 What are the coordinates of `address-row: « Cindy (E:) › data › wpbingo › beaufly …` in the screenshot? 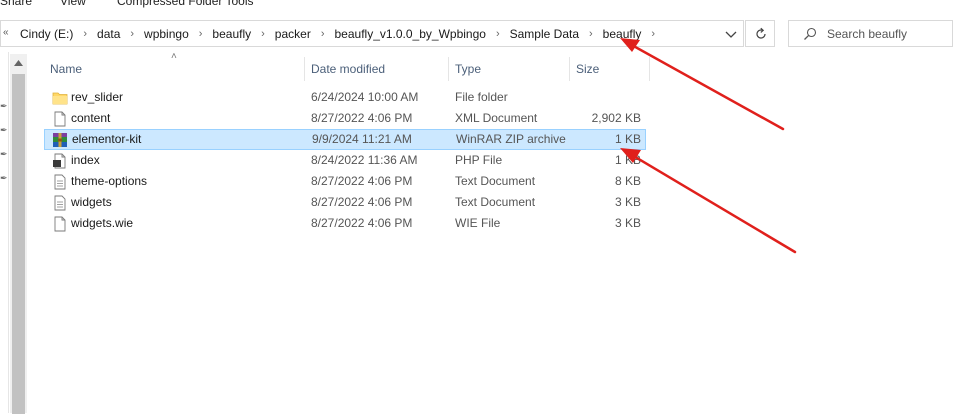 It's located at (476, 34).